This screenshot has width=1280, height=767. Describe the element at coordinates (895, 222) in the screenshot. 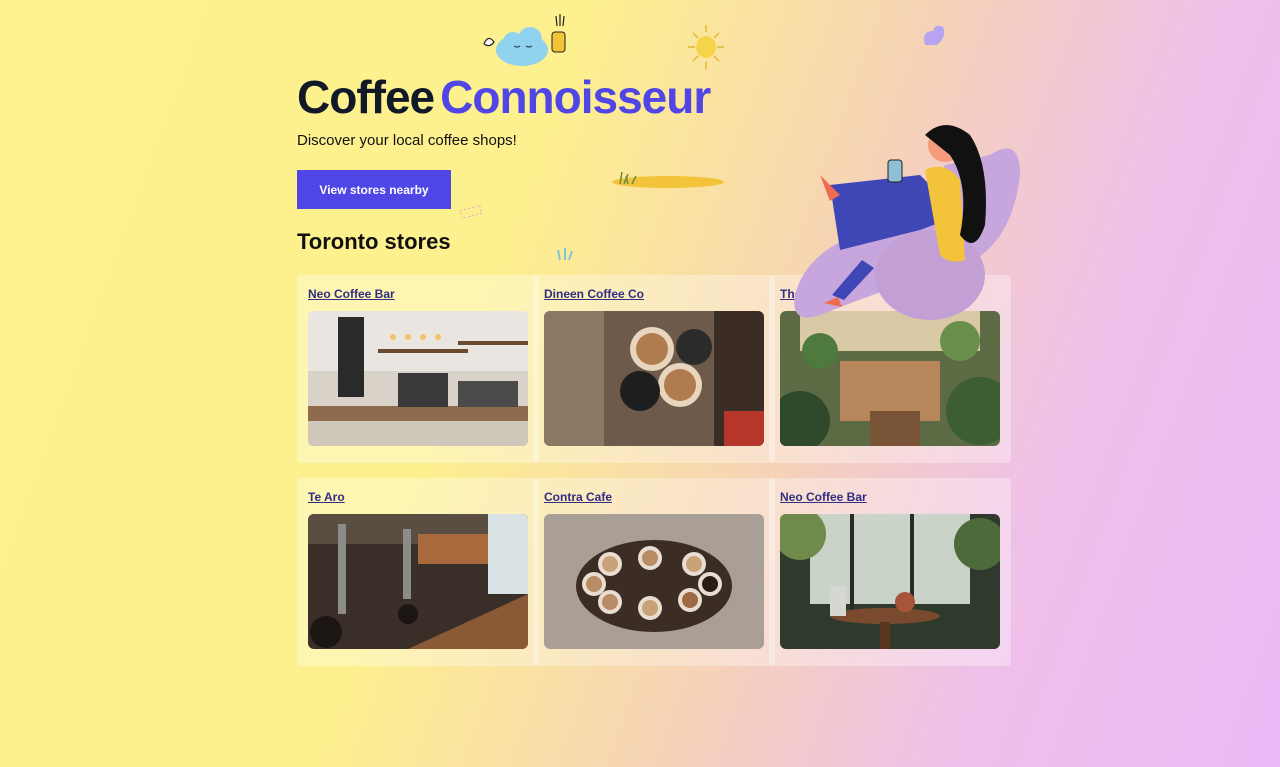

I see `woman-on-chair-illustration` at that location.